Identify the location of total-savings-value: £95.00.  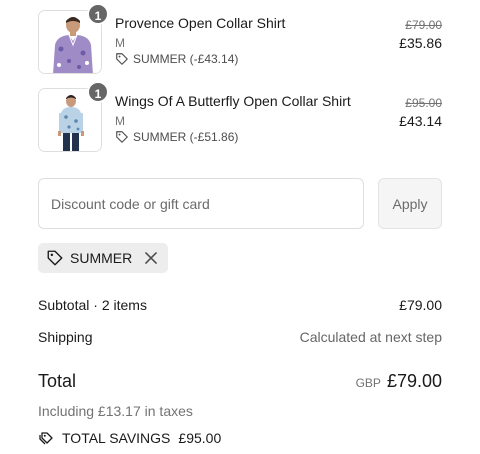
(200, 438).